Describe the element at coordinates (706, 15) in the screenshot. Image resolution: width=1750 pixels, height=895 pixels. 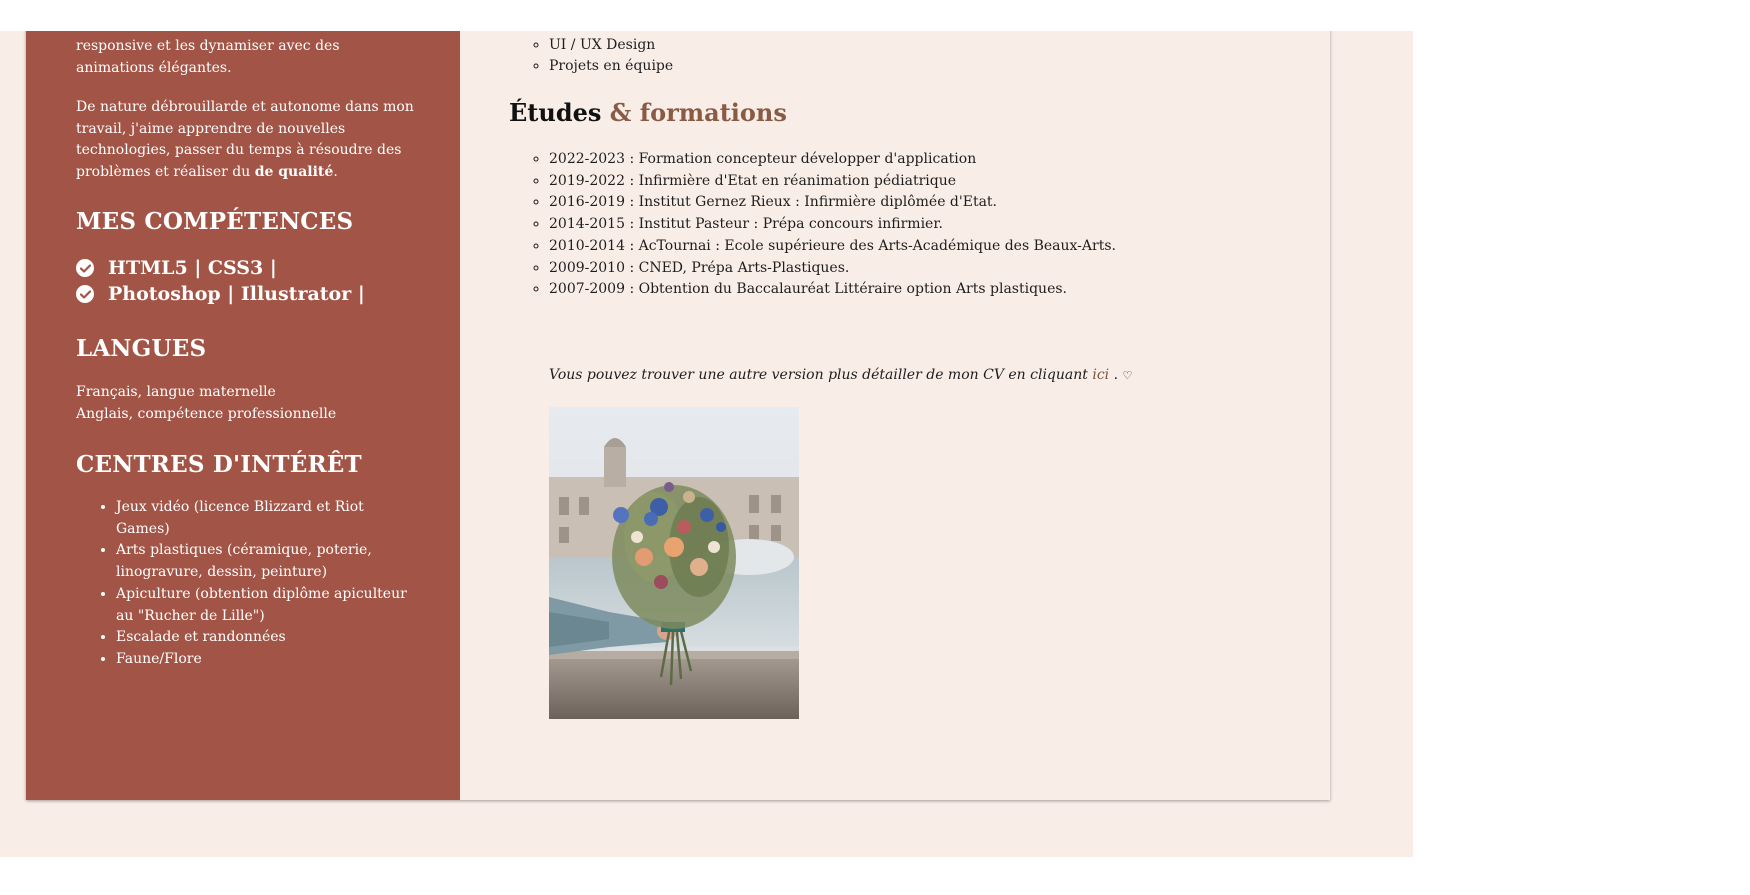
I see `viewport-top-strip` at that location.